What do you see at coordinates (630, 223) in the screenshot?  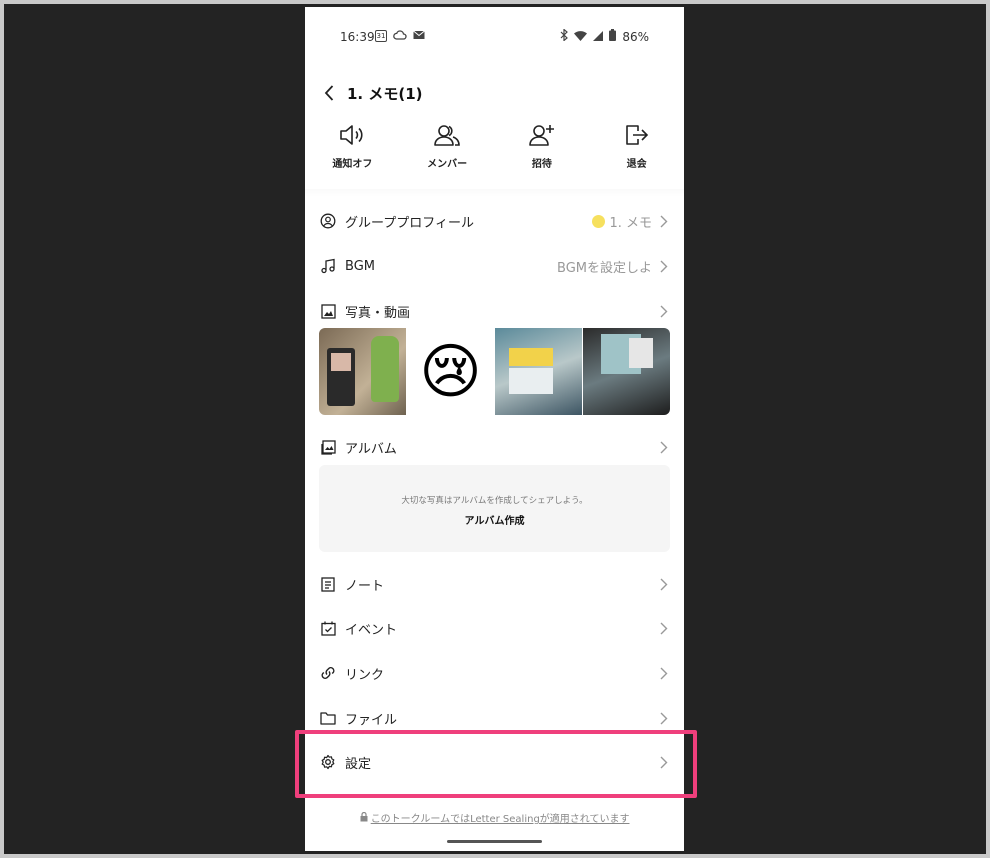 I see `group-profile-value: 1. メモ` at bounding box center [630, 223].